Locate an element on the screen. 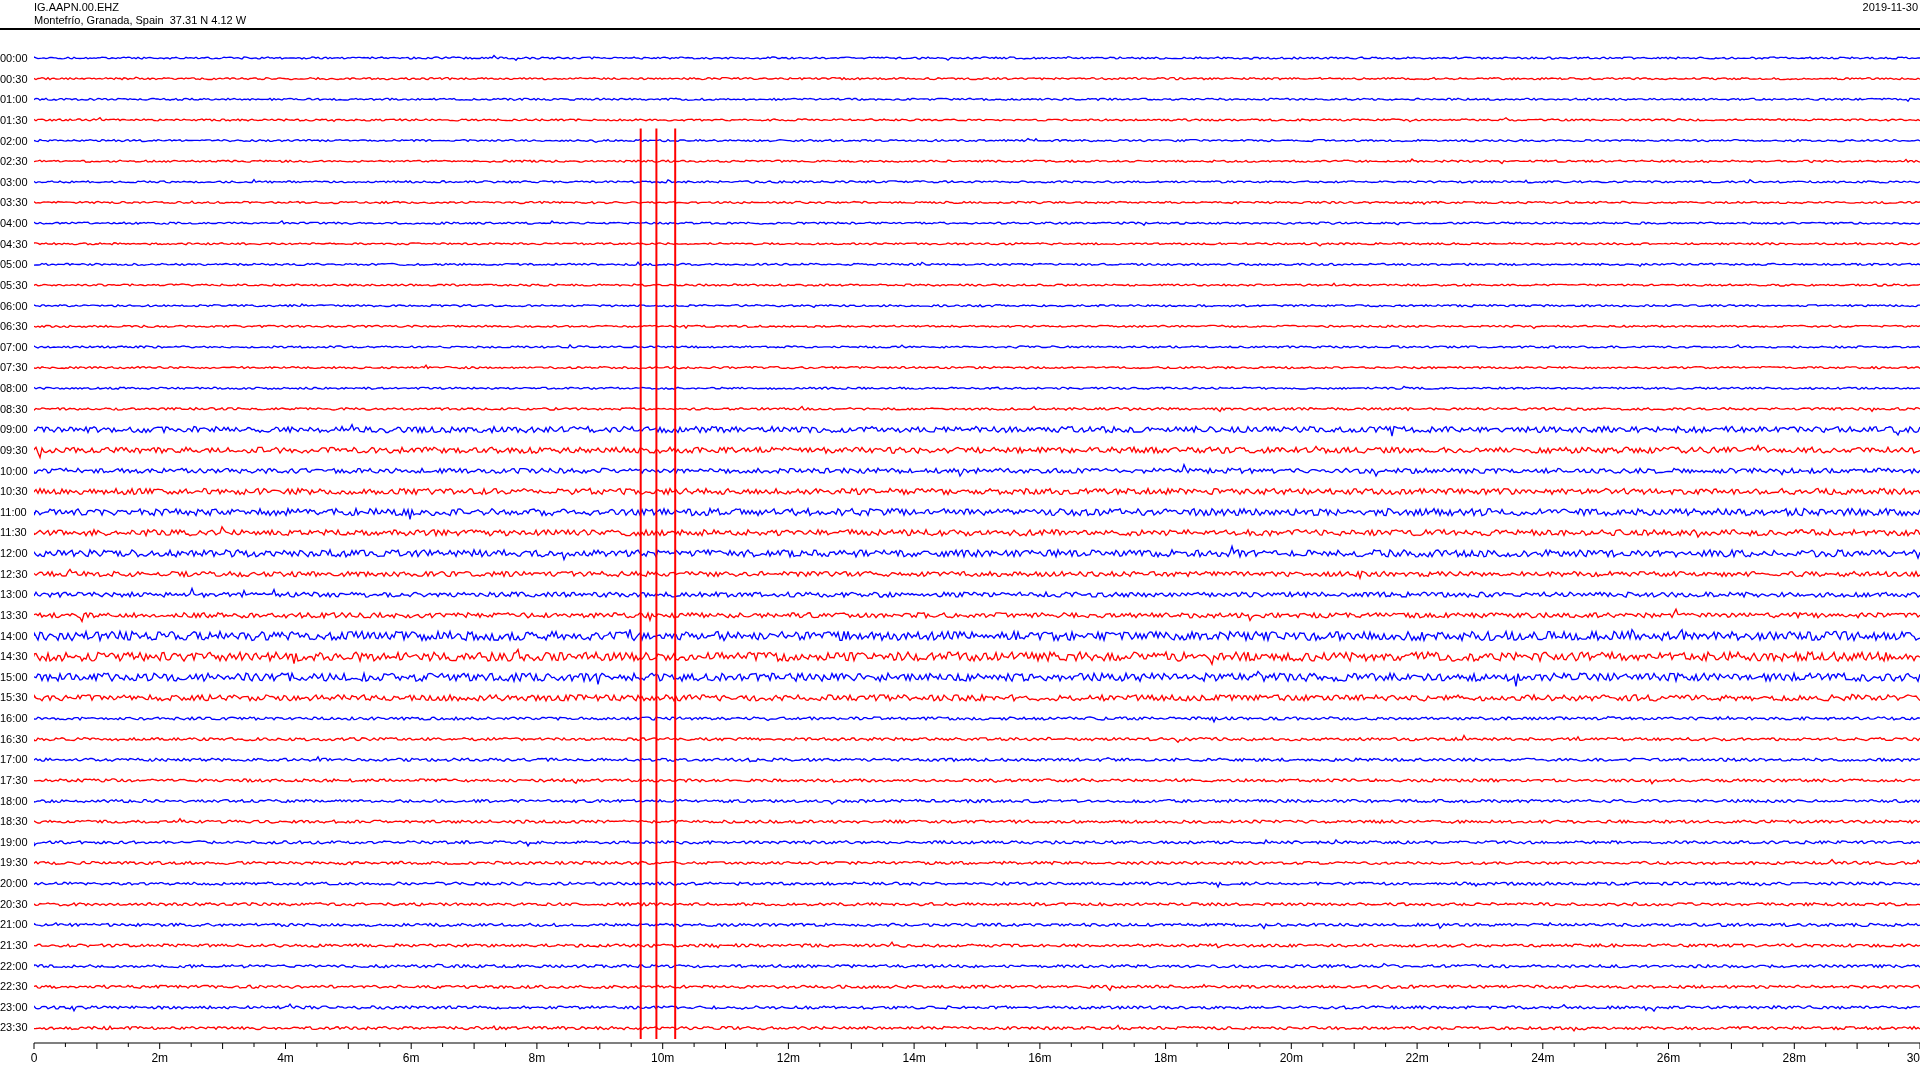 The height and width of the screenshot is (1080, 1920). axis-tick-label: 6m is located at coordinates (411, 1058).